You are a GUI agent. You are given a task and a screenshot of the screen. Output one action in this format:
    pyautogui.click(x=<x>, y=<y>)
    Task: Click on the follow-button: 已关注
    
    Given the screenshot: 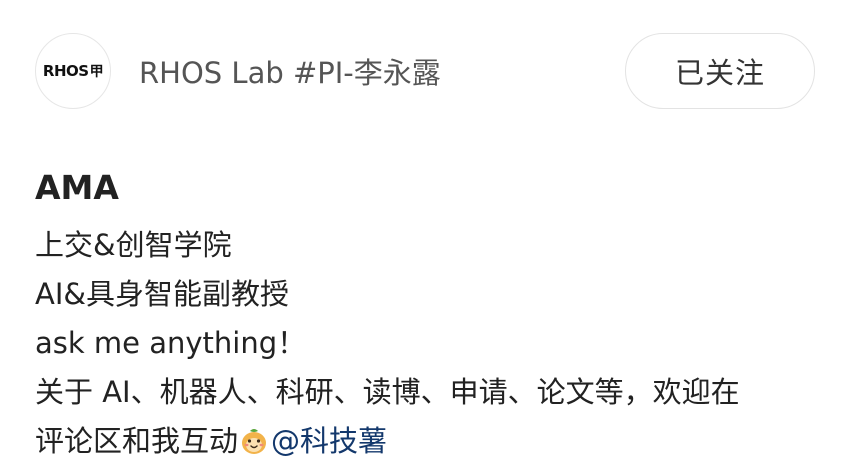 What is the action you would take?
    pyautogui.click(x=720, y=71)
    